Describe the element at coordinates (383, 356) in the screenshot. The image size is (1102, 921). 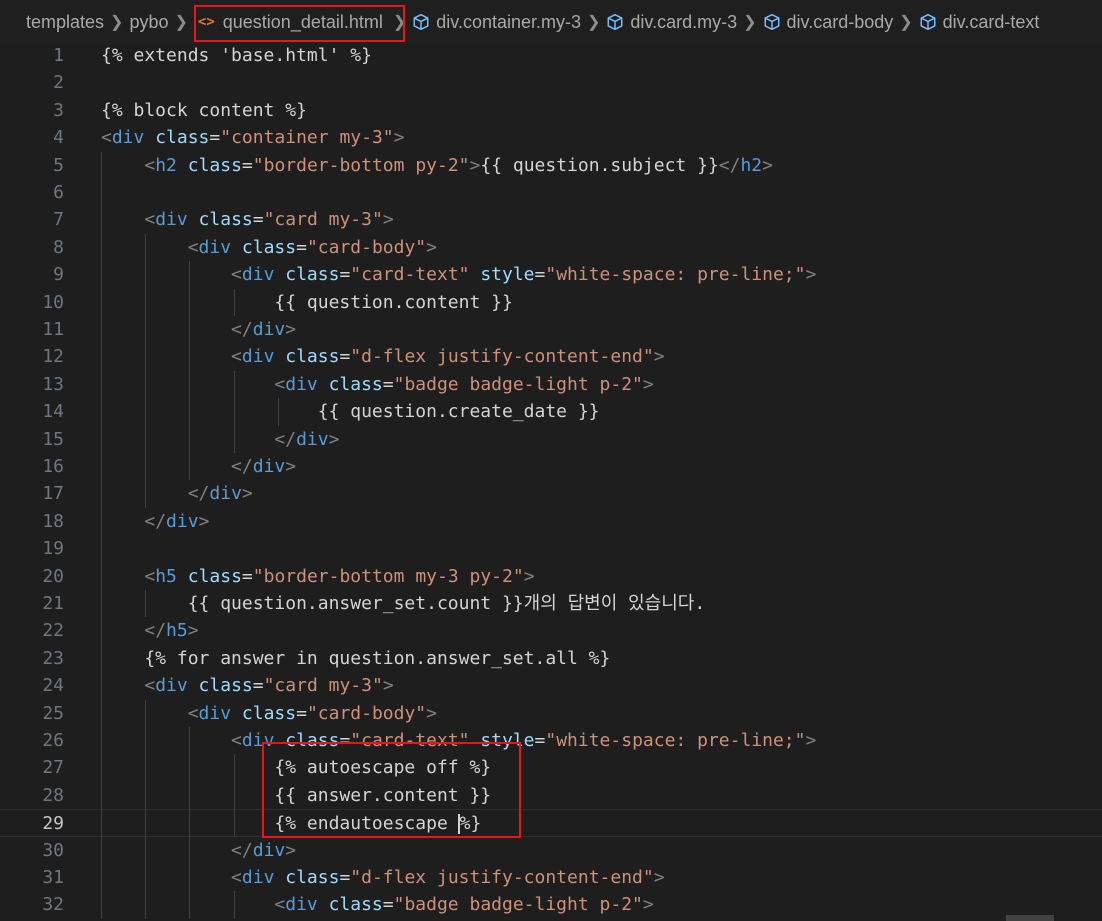
I see `code-text: <div class="d-flex justify-content-end">` at that location.